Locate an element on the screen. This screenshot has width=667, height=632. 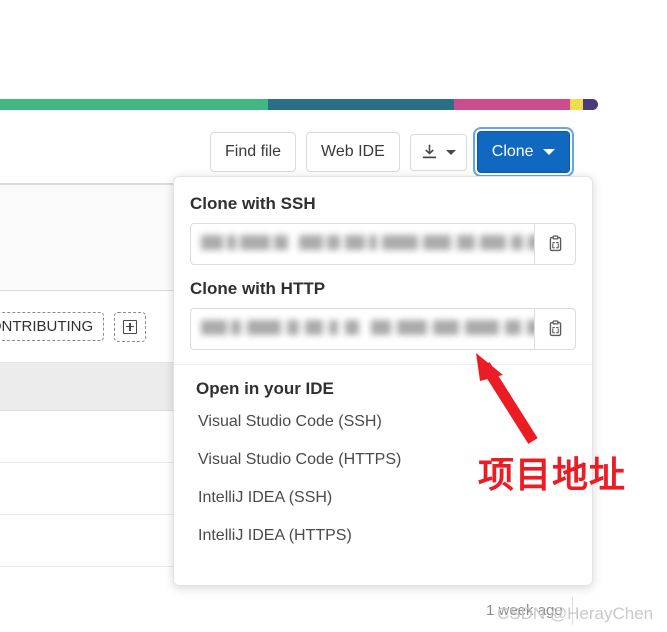
language-segment-purple is located at coordinates (590, 104).